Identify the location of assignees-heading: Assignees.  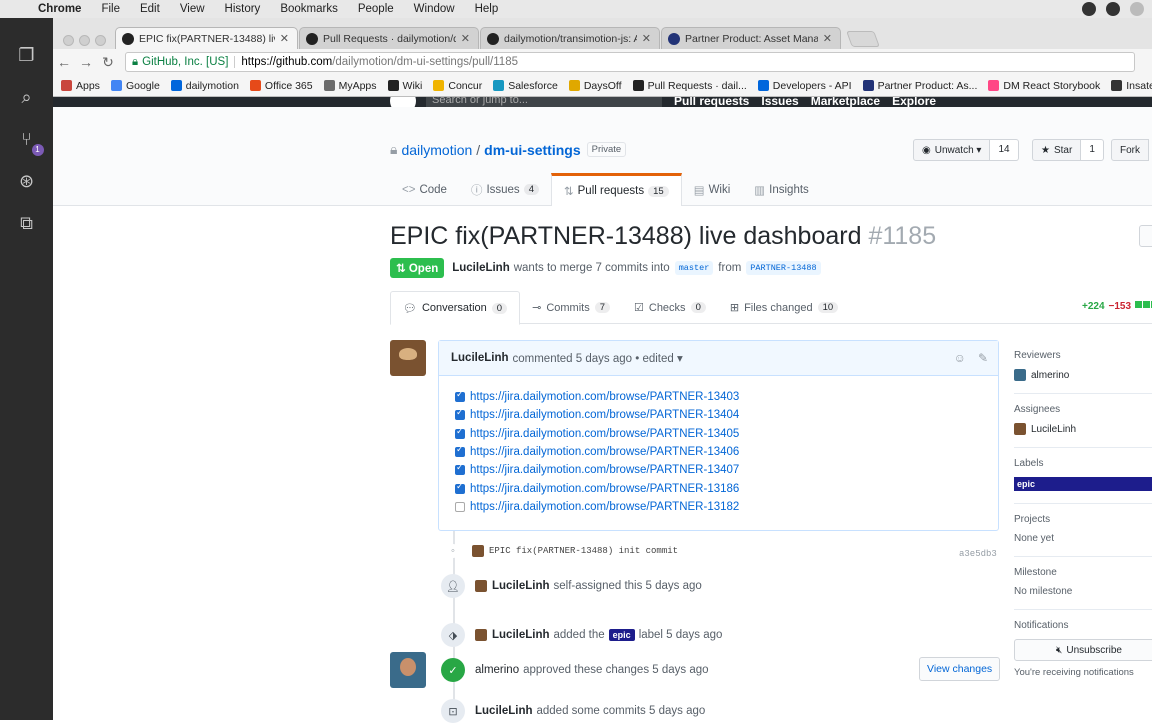
(1083, 409).